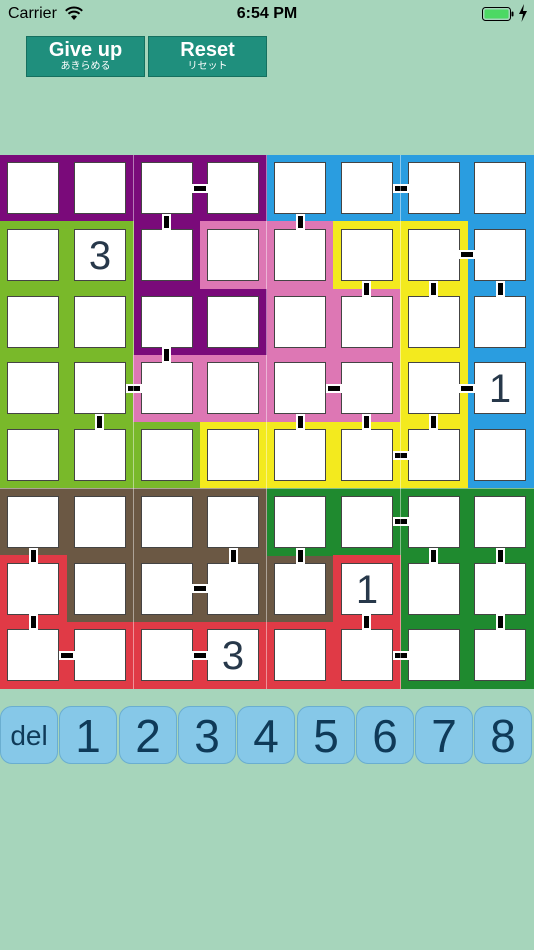 The width and height of the screenshot is (534, 950). I want to click on status-bar: Carrier 6:54 PM, so click(267, 14).